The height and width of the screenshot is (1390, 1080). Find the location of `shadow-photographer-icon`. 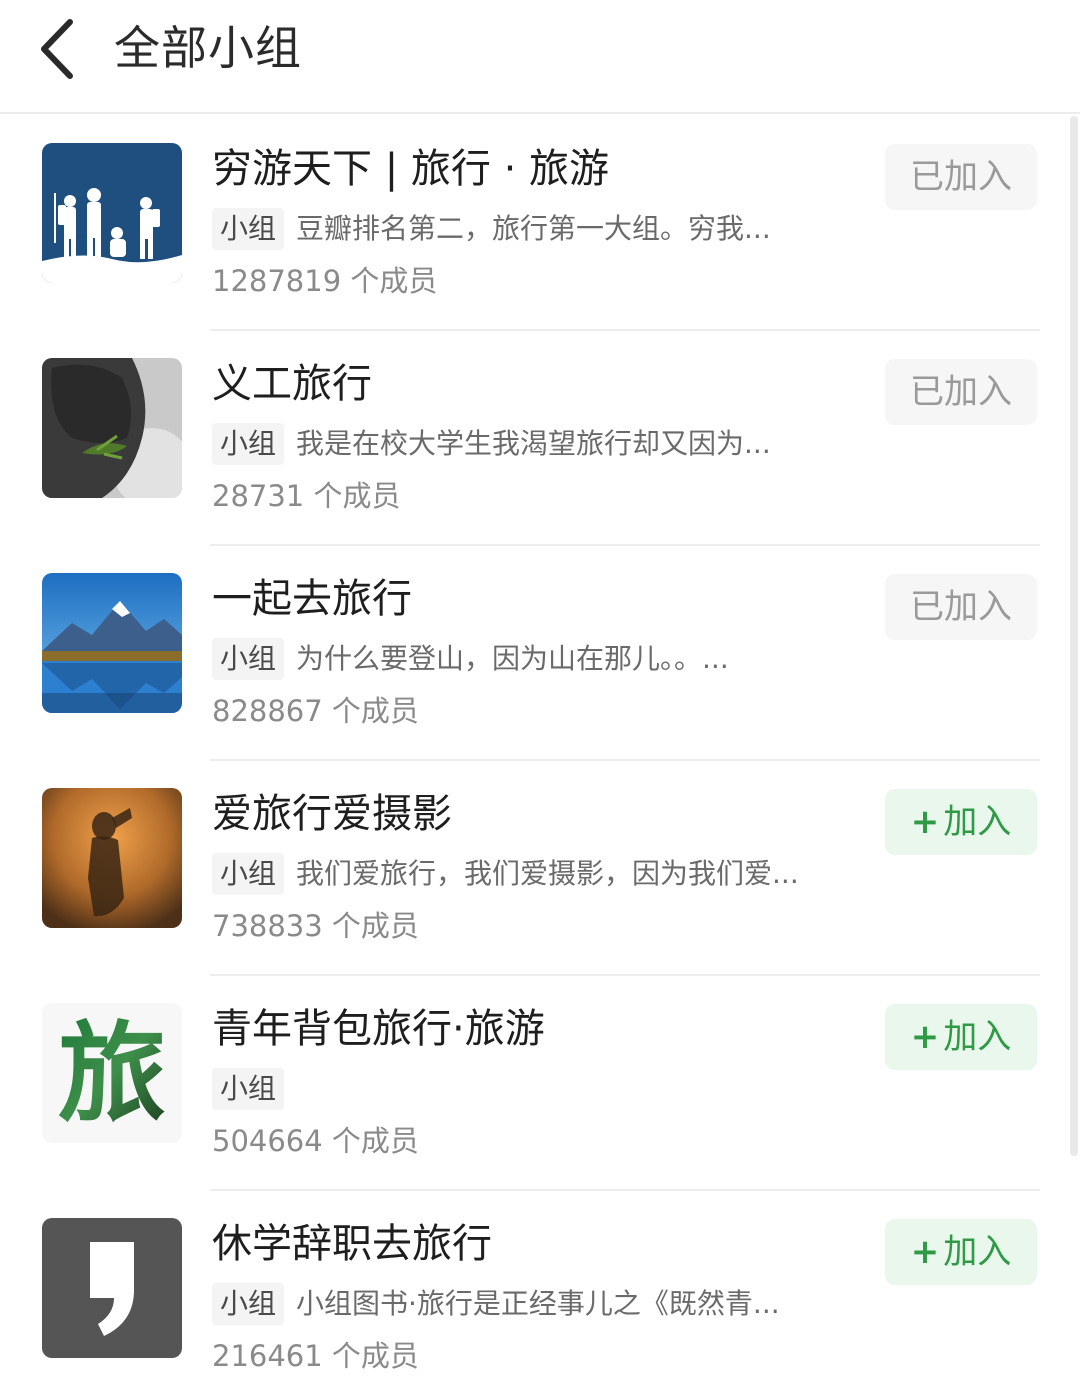

shadow-photographer-icon is located at coordinates (112, 858).